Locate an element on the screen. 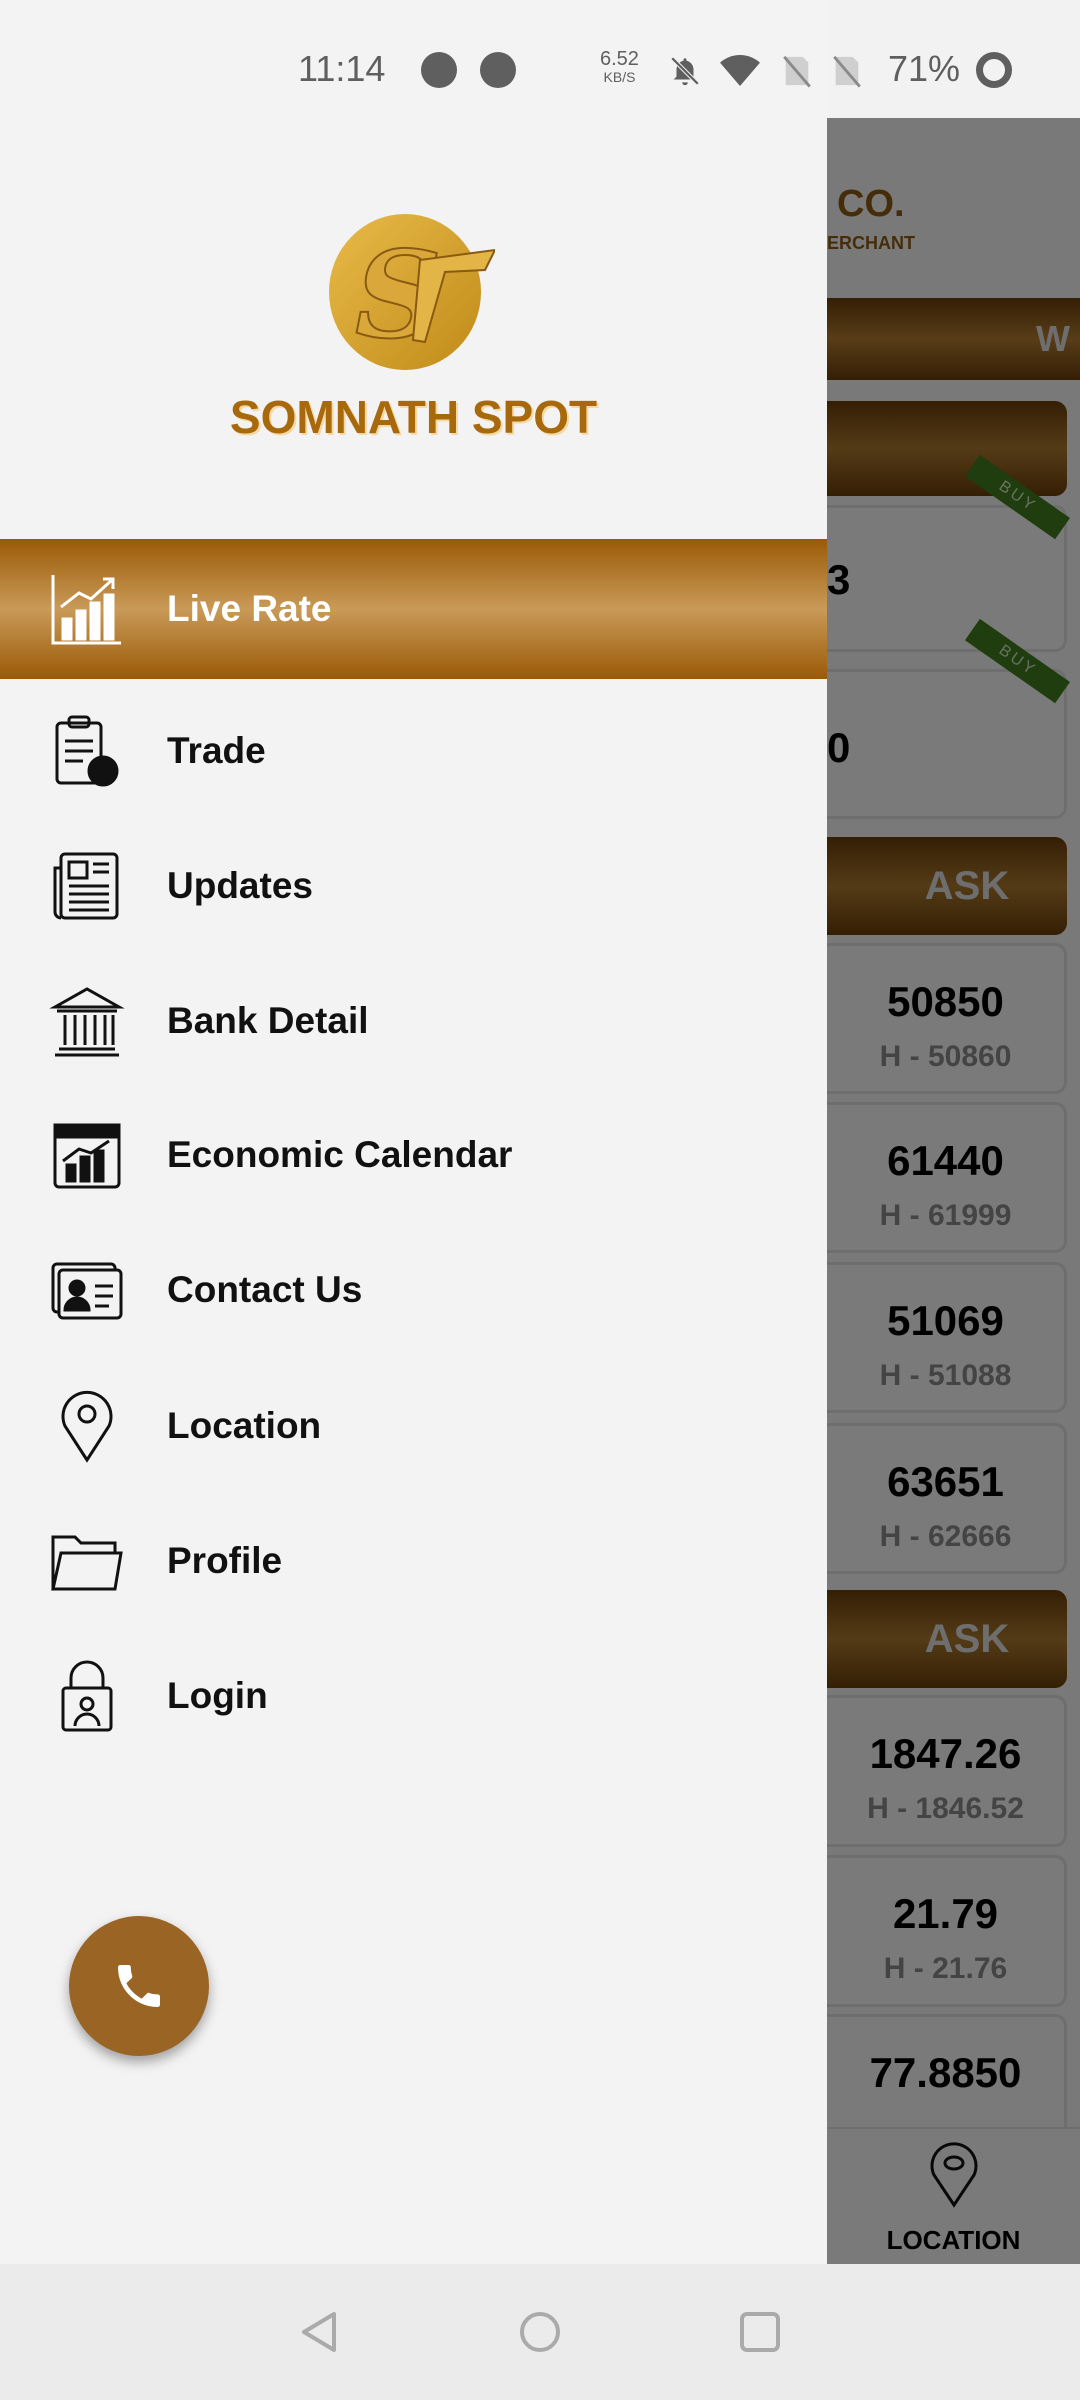  wifi-icon is located at coordinates (740, 70).